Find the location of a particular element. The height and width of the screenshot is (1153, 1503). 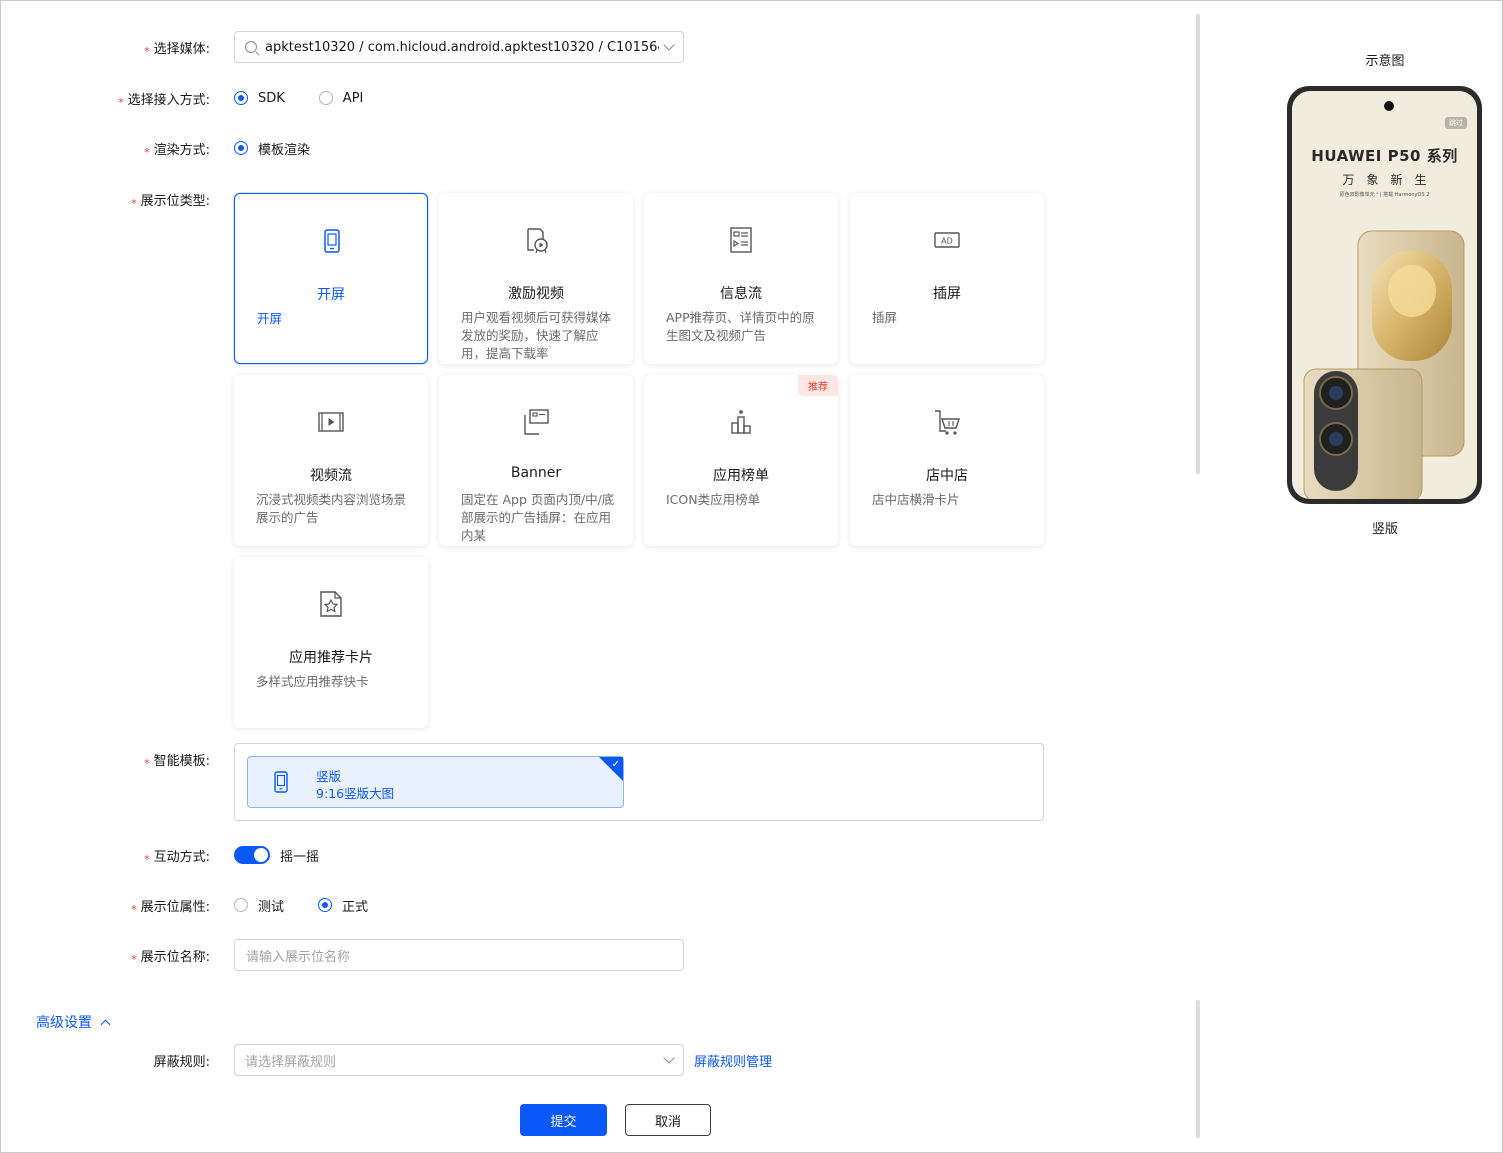

access-radio-api: API is located at coordinates (340, 98).